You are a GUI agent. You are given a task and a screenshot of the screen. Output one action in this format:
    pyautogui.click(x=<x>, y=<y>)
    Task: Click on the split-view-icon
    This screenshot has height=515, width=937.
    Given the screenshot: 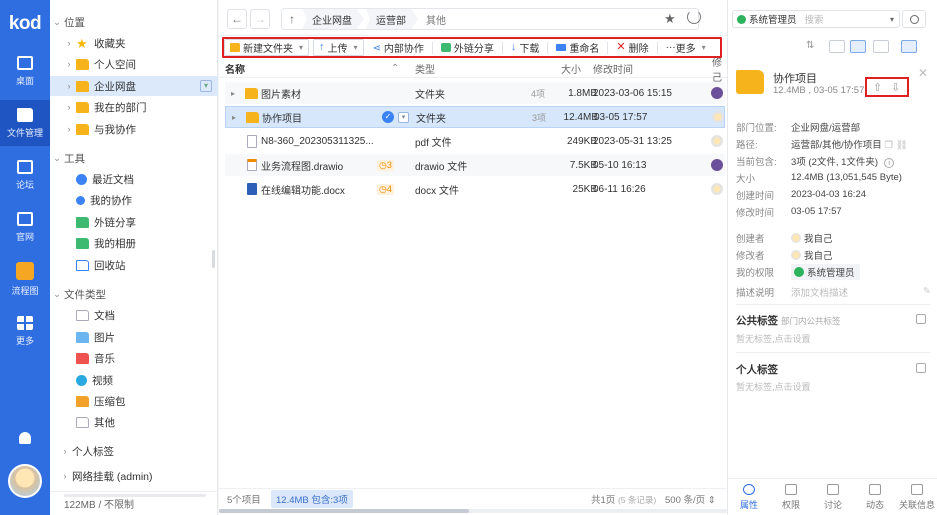 What is the action you would take?
    pyautogui.click(x=881, y=46)
    